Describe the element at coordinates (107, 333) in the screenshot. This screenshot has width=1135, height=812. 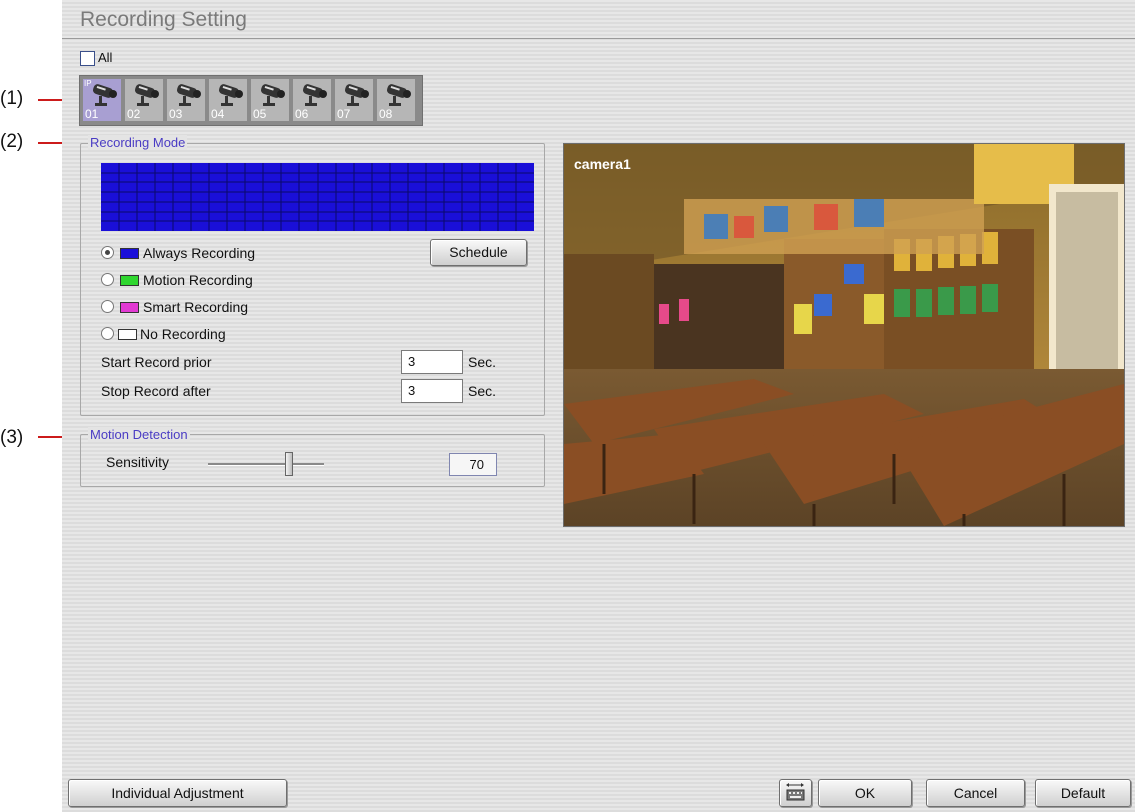
I see `no-recording-radio` at that location.